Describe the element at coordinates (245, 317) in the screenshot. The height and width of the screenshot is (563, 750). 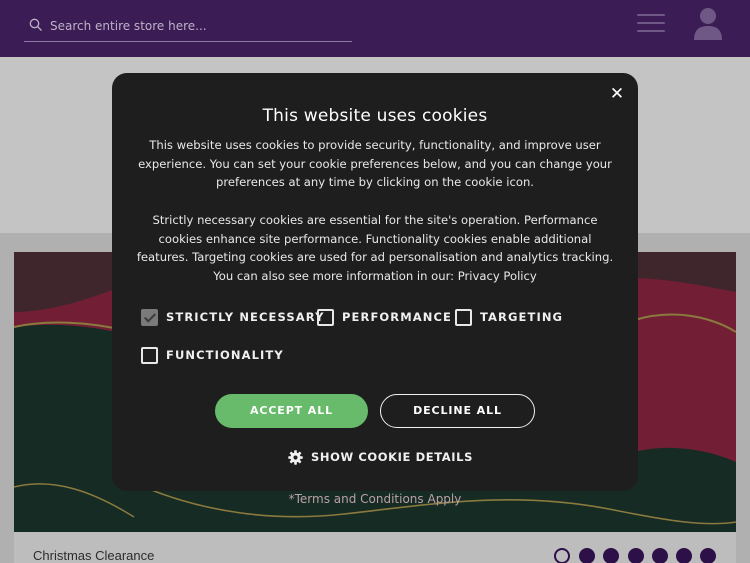
I see `checkbox-label: STRICTLY NECESSARY` at that location.